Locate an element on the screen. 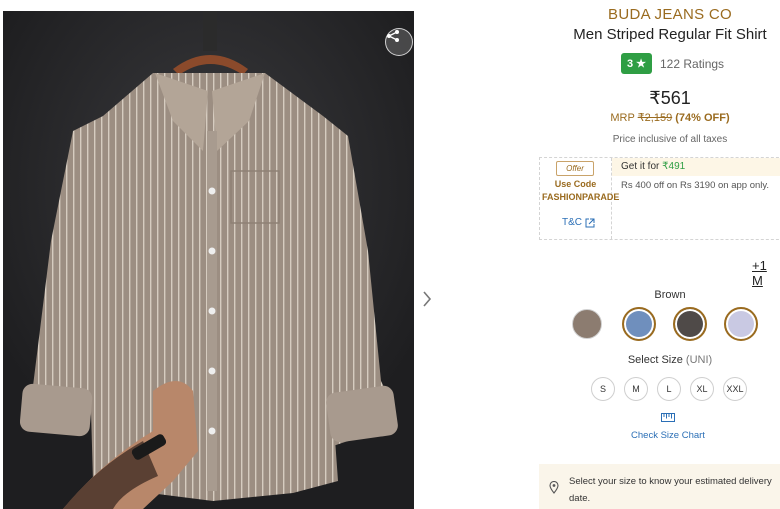 Image resolution: width=780 pixels, height=509 pixels. star-icon: ★ is located at coordinates (641, 64).